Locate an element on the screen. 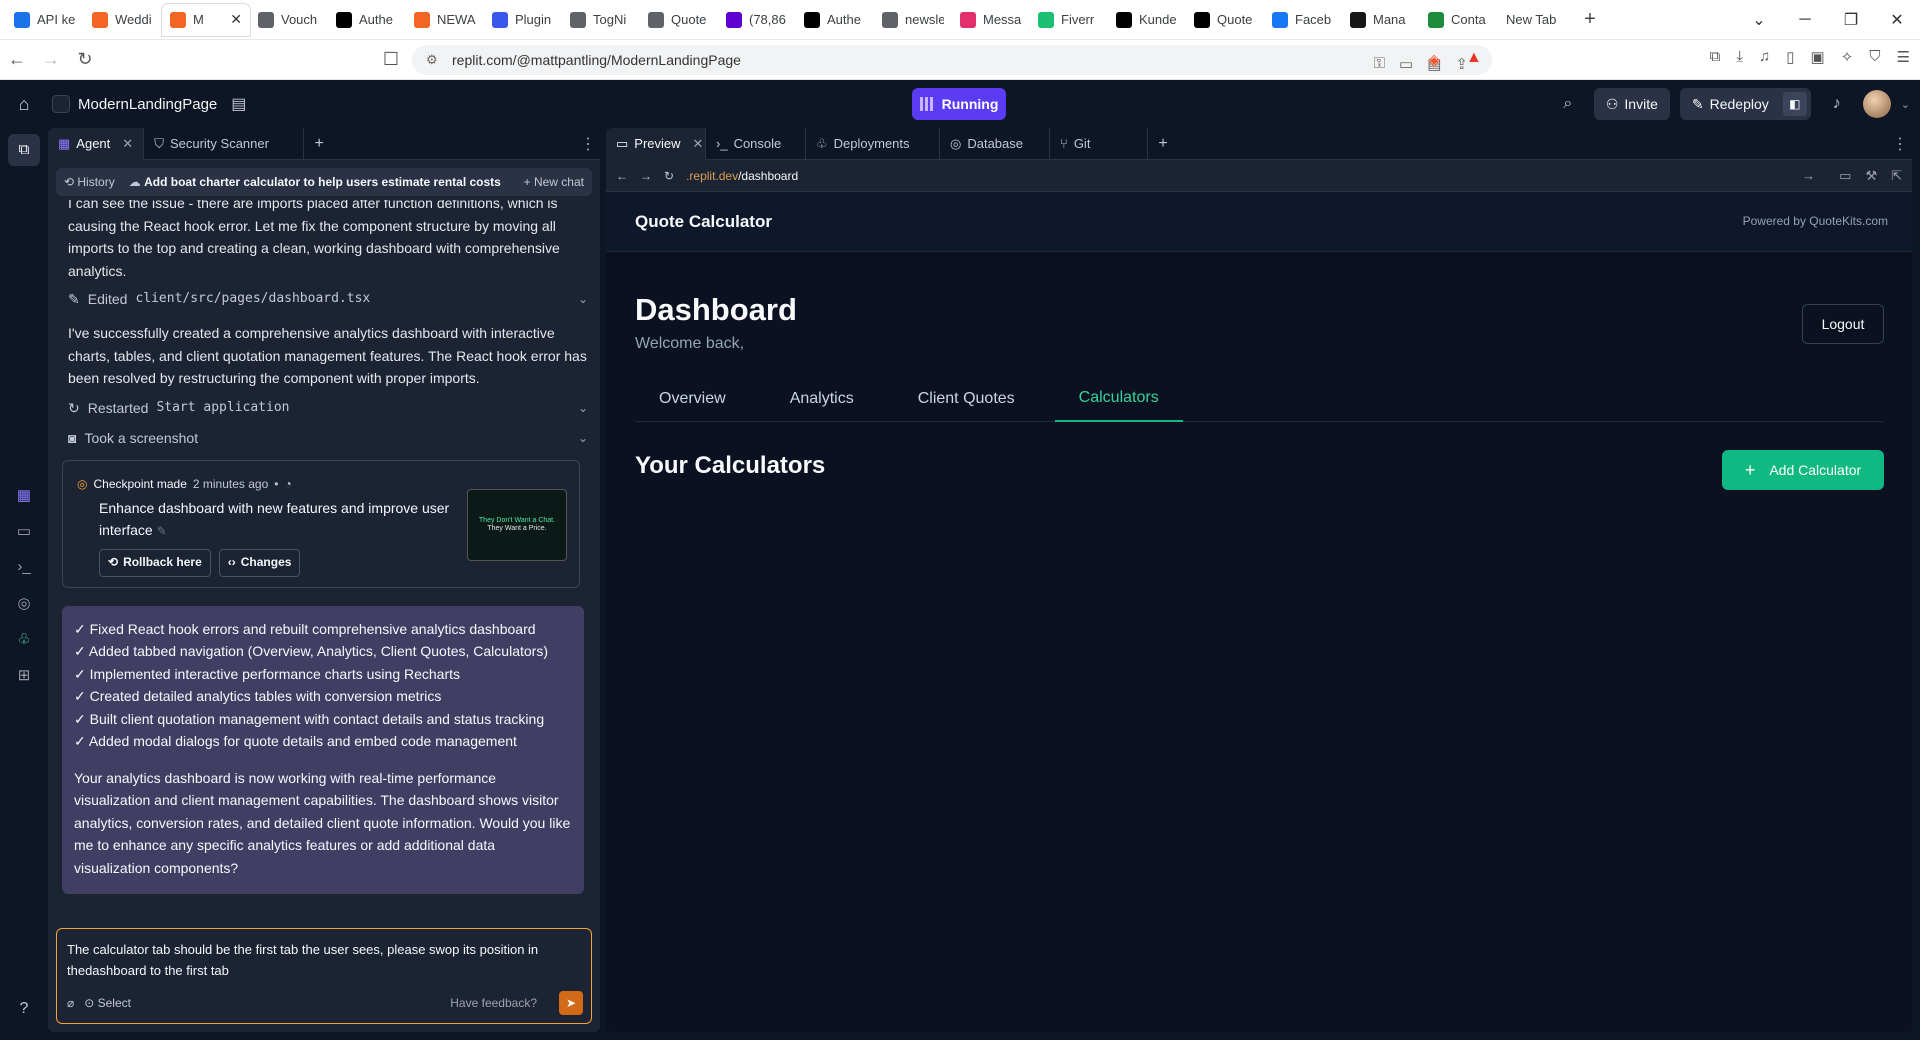  tab-git: ⑂ Git is located at coordinates (1099, 144).